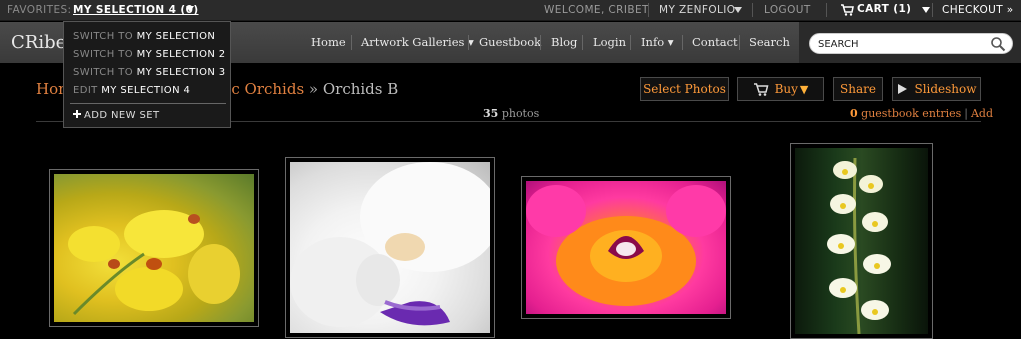 The width and height of the screenshot is (1021, 339). I want to click on favorites-label: FAVORITES:, so click(39, 10).